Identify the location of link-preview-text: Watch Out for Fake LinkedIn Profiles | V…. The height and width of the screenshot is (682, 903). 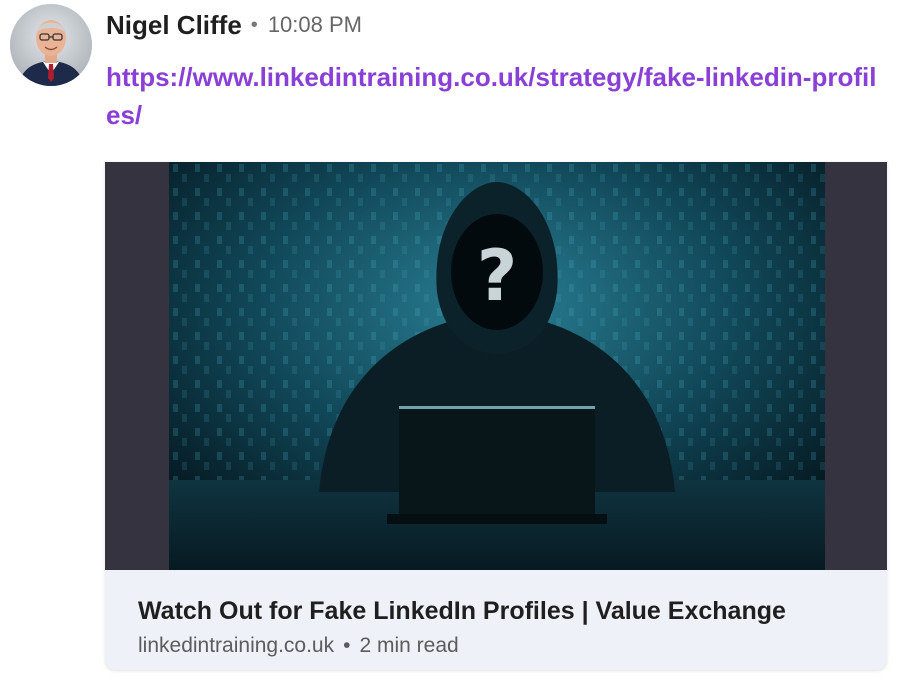
(496, 620).